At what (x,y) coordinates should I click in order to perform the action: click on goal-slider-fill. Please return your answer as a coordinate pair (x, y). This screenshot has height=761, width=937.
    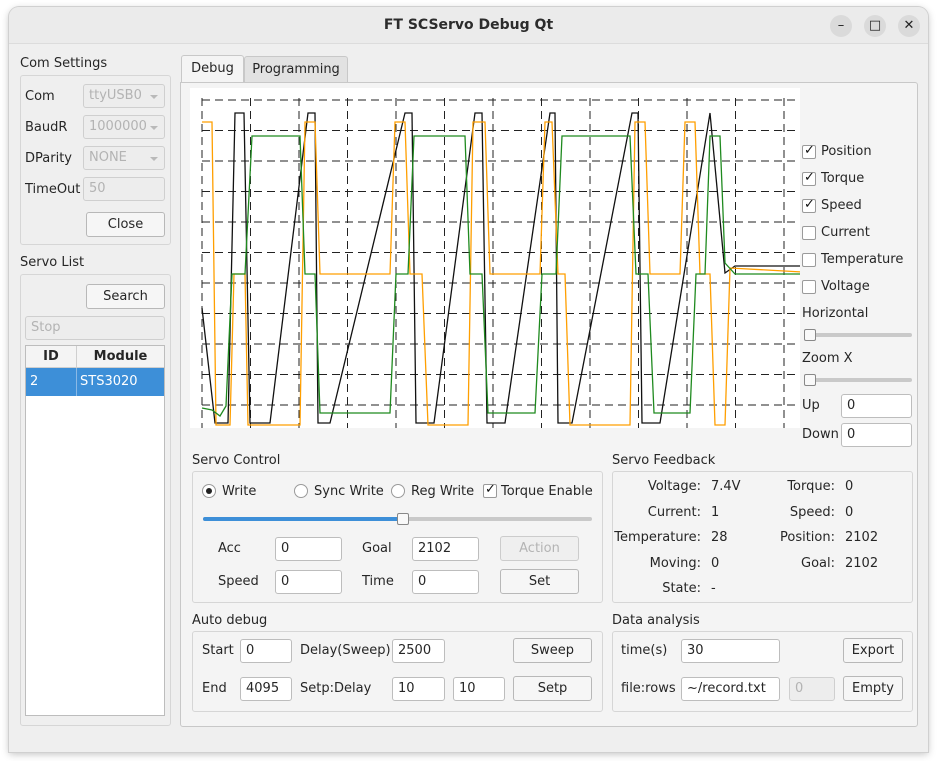
    Looking at the image, I should click on (303, 519).